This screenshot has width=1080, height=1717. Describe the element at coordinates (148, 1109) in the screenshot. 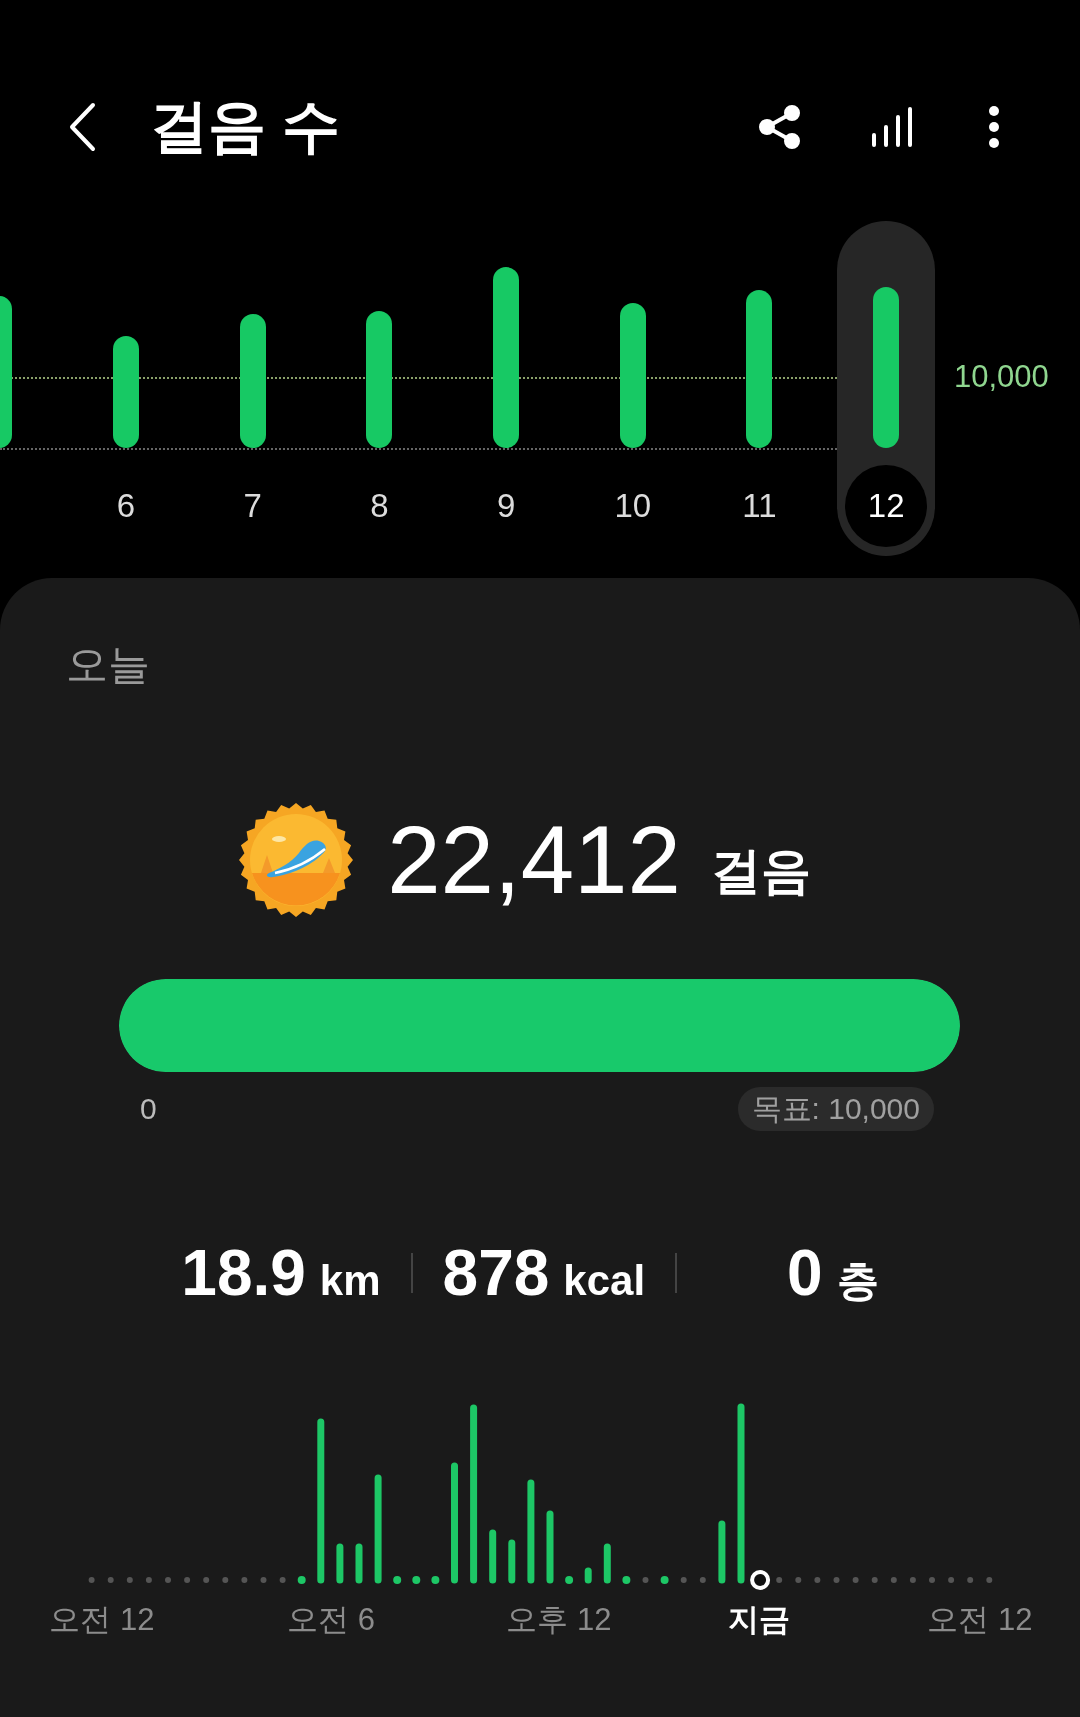

I see `progress-start-label: 0` at that location.